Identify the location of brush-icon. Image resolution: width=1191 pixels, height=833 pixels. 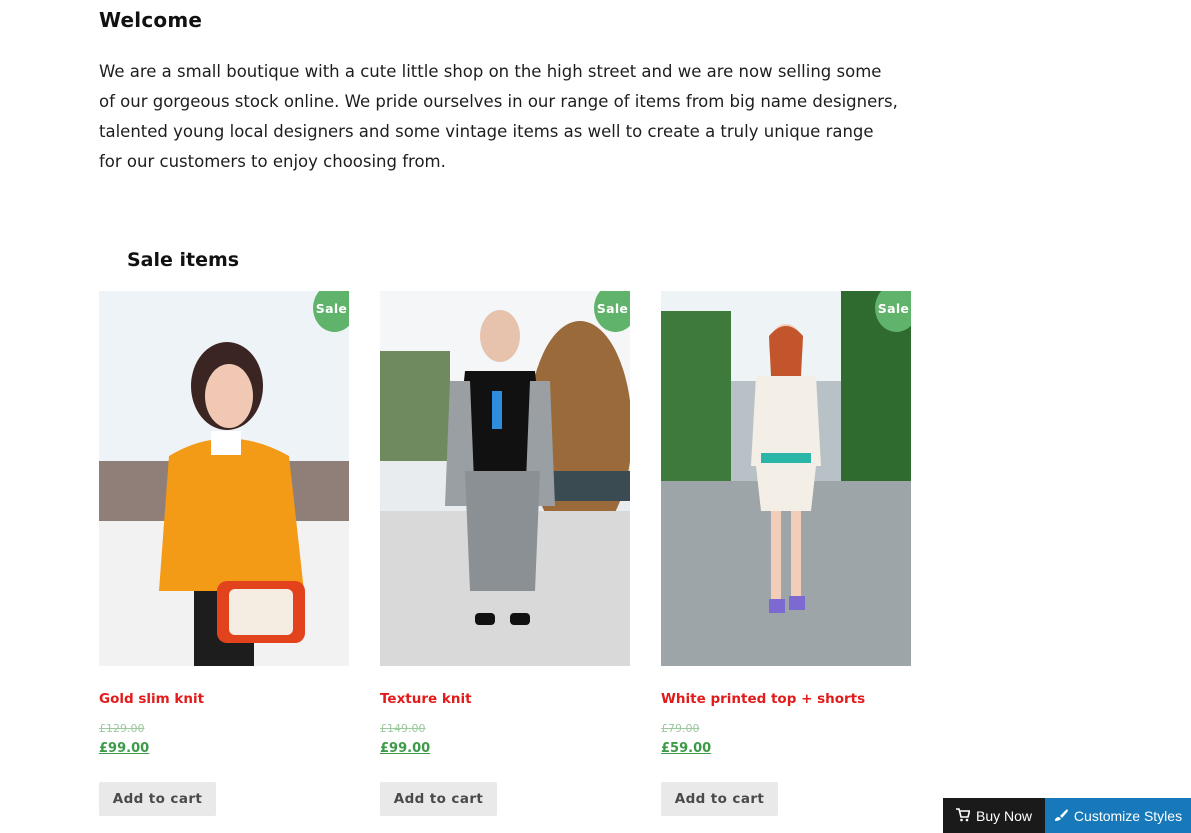
(1061, 816).